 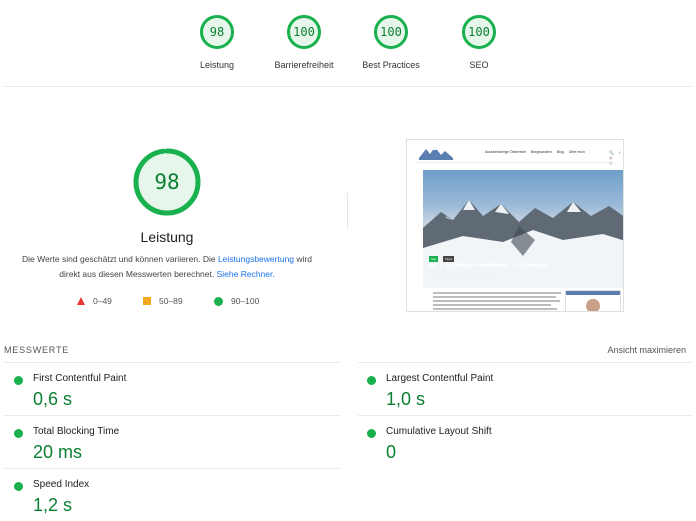 I want to click on metric-name: Cumulative Layout Shift, so click(x=439, y=431).